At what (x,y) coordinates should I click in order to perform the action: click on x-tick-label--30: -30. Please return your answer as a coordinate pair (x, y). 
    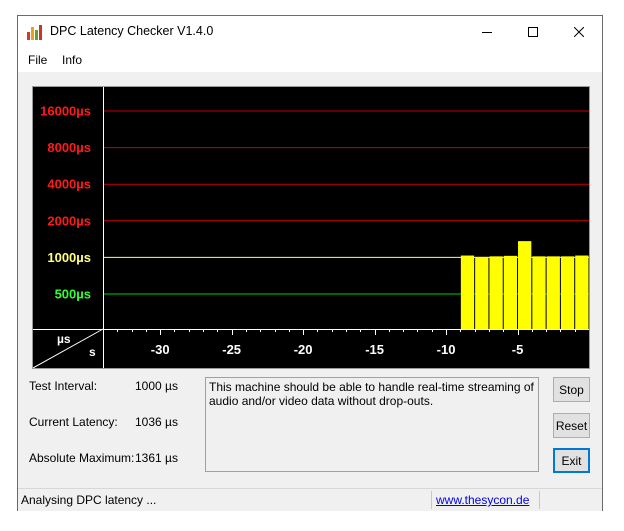
    Looking at the image, I should click on (160, 349).